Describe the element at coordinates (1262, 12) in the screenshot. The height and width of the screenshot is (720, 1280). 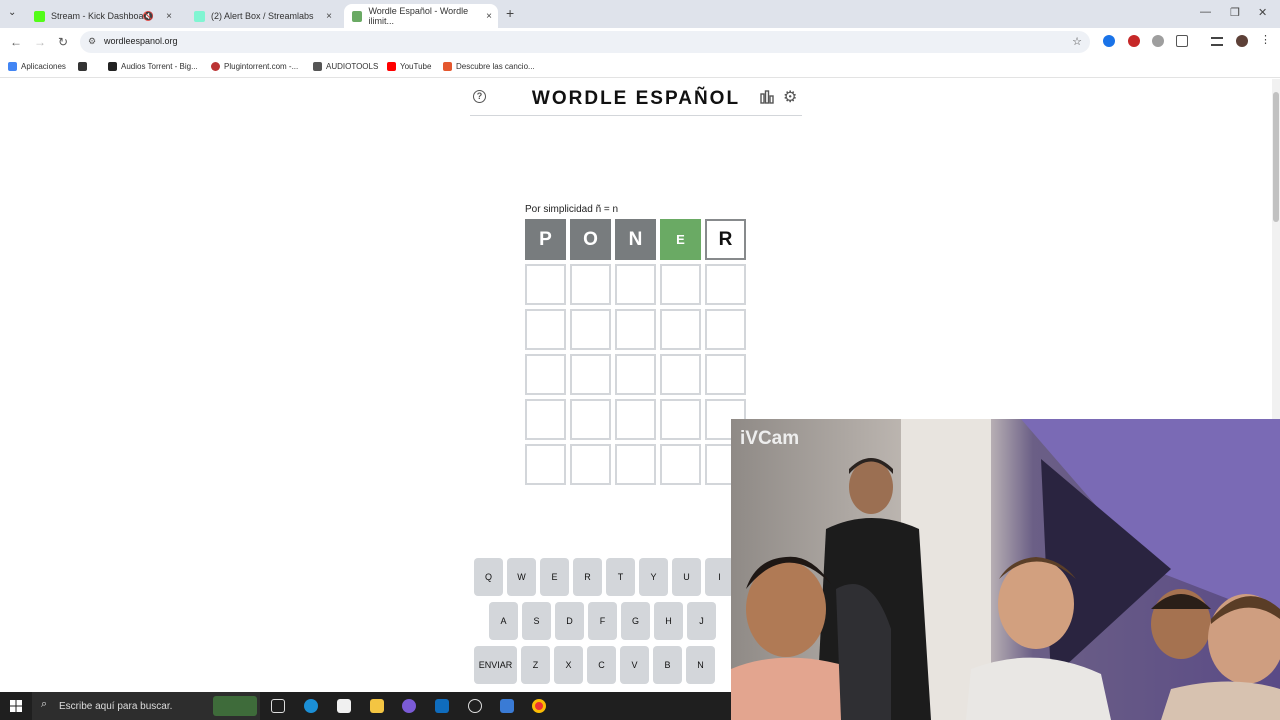
I see `close-window-icon: ✕` at that location.